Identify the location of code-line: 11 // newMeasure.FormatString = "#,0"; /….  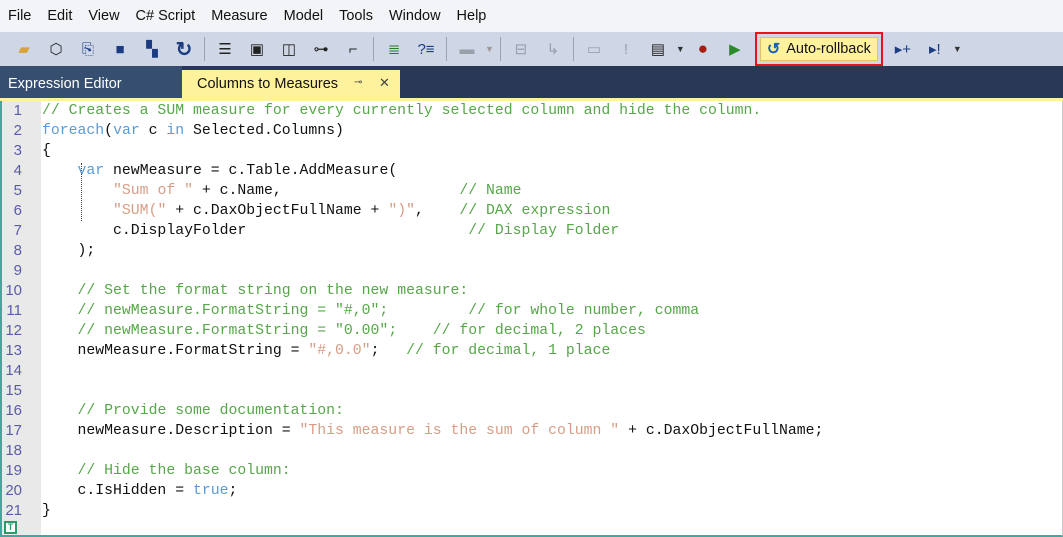
(532, 311).